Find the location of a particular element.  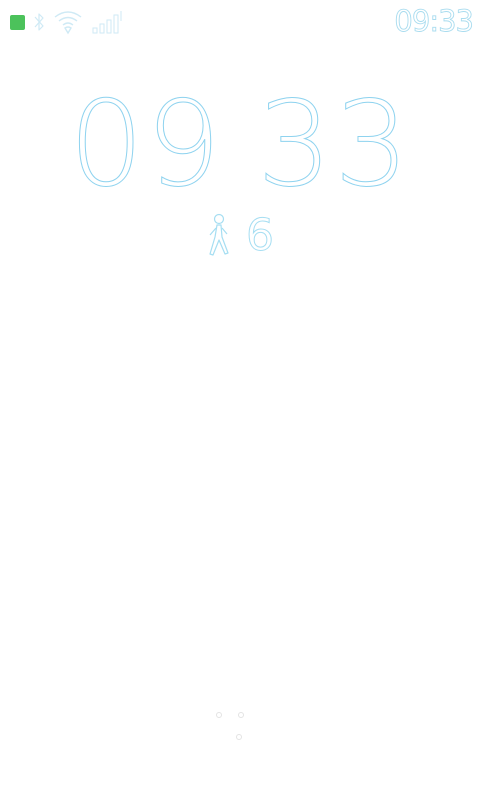

walking-person-icon is located at coordinates (219, 234).